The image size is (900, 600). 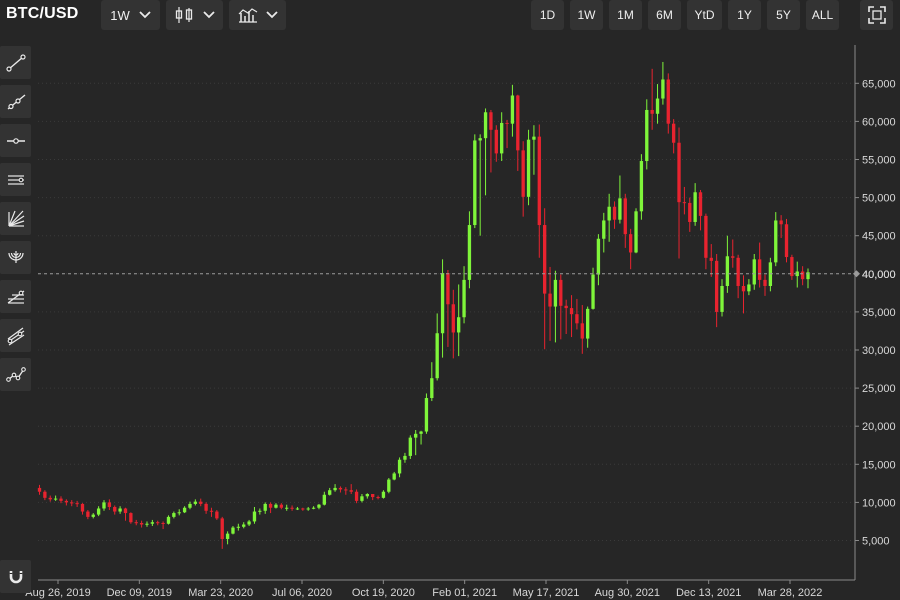 I want to click on magnet-tool, so click(x=15, y=576).